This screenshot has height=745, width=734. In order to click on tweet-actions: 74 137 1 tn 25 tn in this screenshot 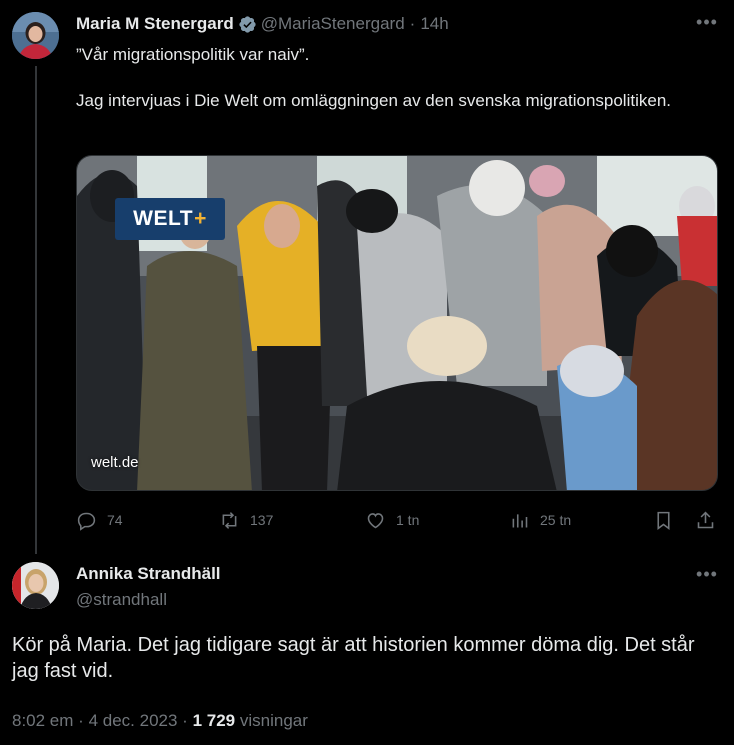, I will do `click(399, 520)`.